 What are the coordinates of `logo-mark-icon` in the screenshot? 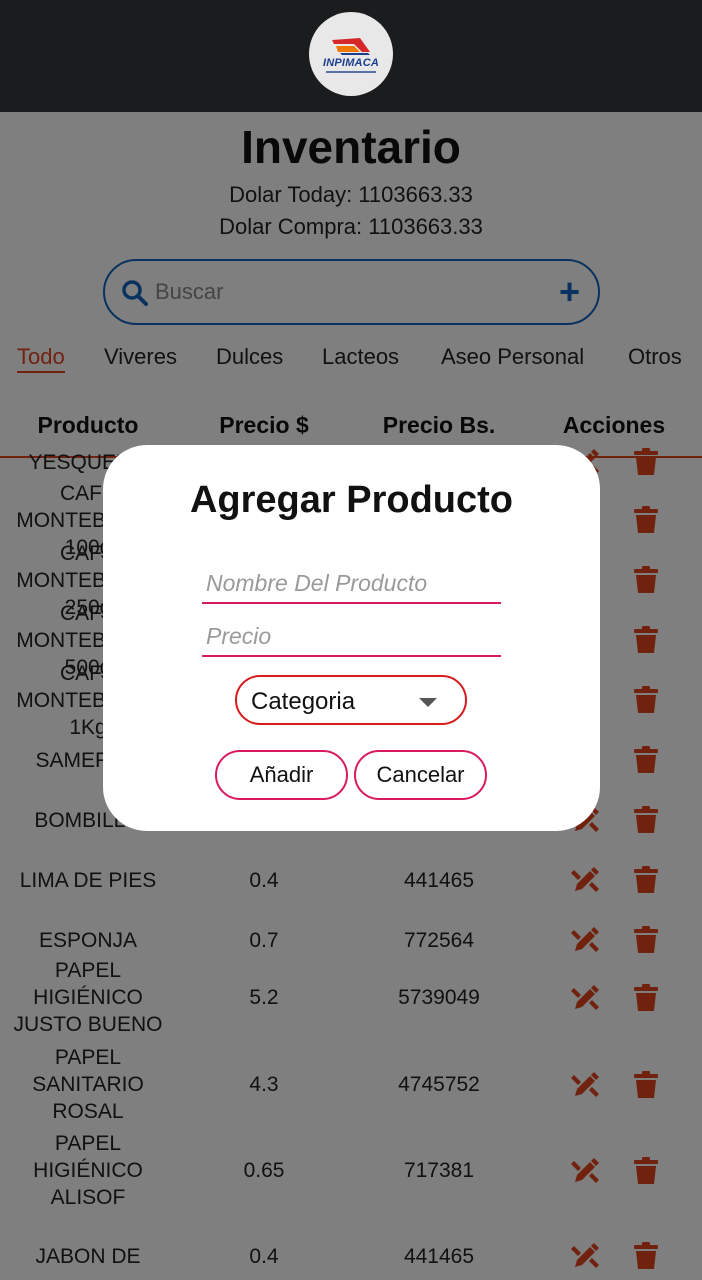 It's located at (351, 46).